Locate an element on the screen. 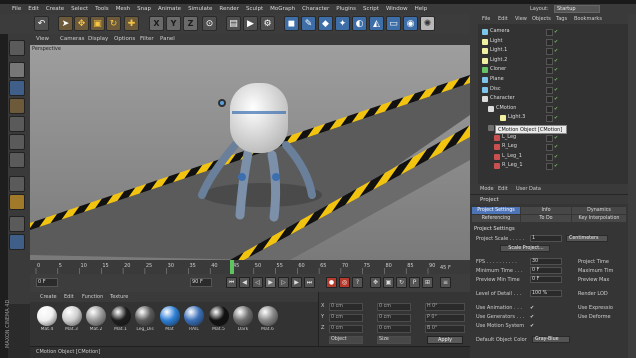  camera-icon: ◉ is located at coordinates (410, 23).